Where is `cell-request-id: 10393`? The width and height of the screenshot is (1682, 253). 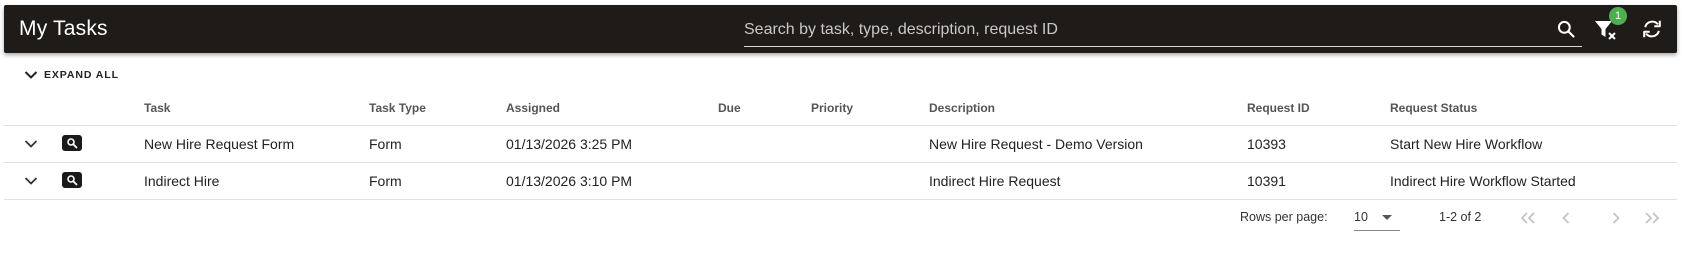 cell-request-id: 10393 is located at coordinates (1318, 144).